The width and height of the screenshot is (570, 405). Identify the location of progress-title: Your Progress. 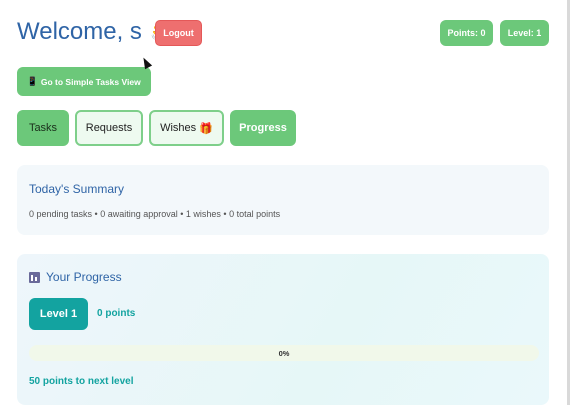
(75, 277).